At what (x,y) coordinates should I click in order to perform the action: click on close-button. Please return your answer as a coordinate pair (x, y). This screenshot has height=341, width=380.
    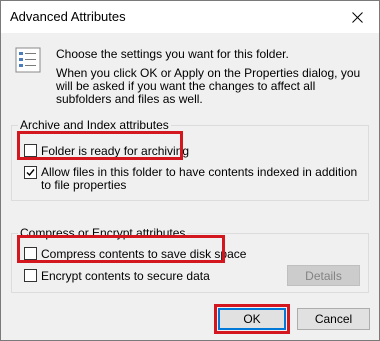
    Looking at the image, I should click on (357, 17).